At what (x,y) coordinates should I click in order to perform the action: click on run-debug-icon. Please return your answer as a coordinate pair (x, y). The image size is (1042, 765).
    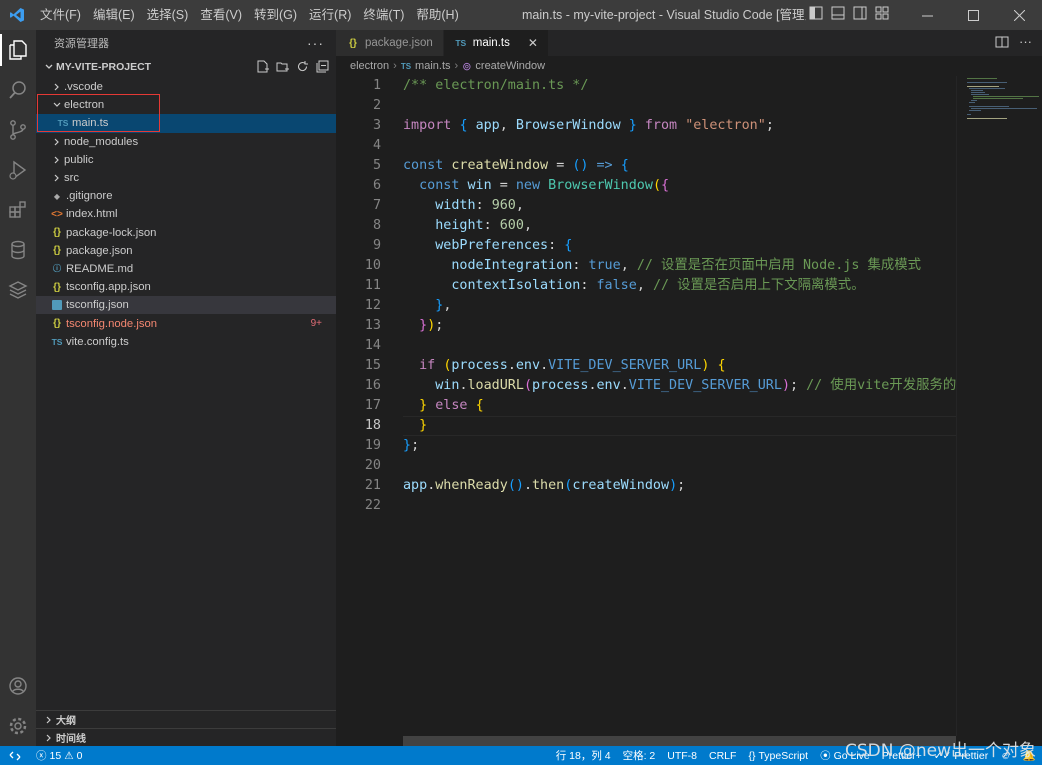
    Looking at the image, I should click on (18, 170).